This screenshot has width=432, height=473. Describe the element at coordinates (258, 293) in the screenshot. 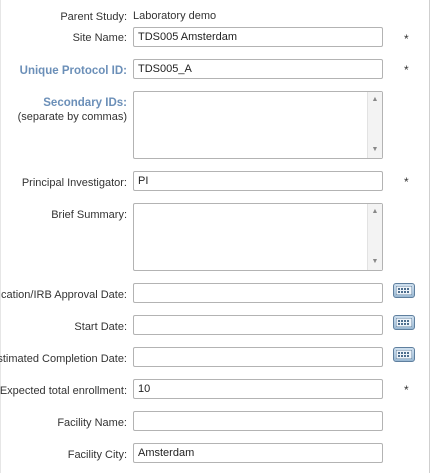

I see `approval-date-input` at that location.